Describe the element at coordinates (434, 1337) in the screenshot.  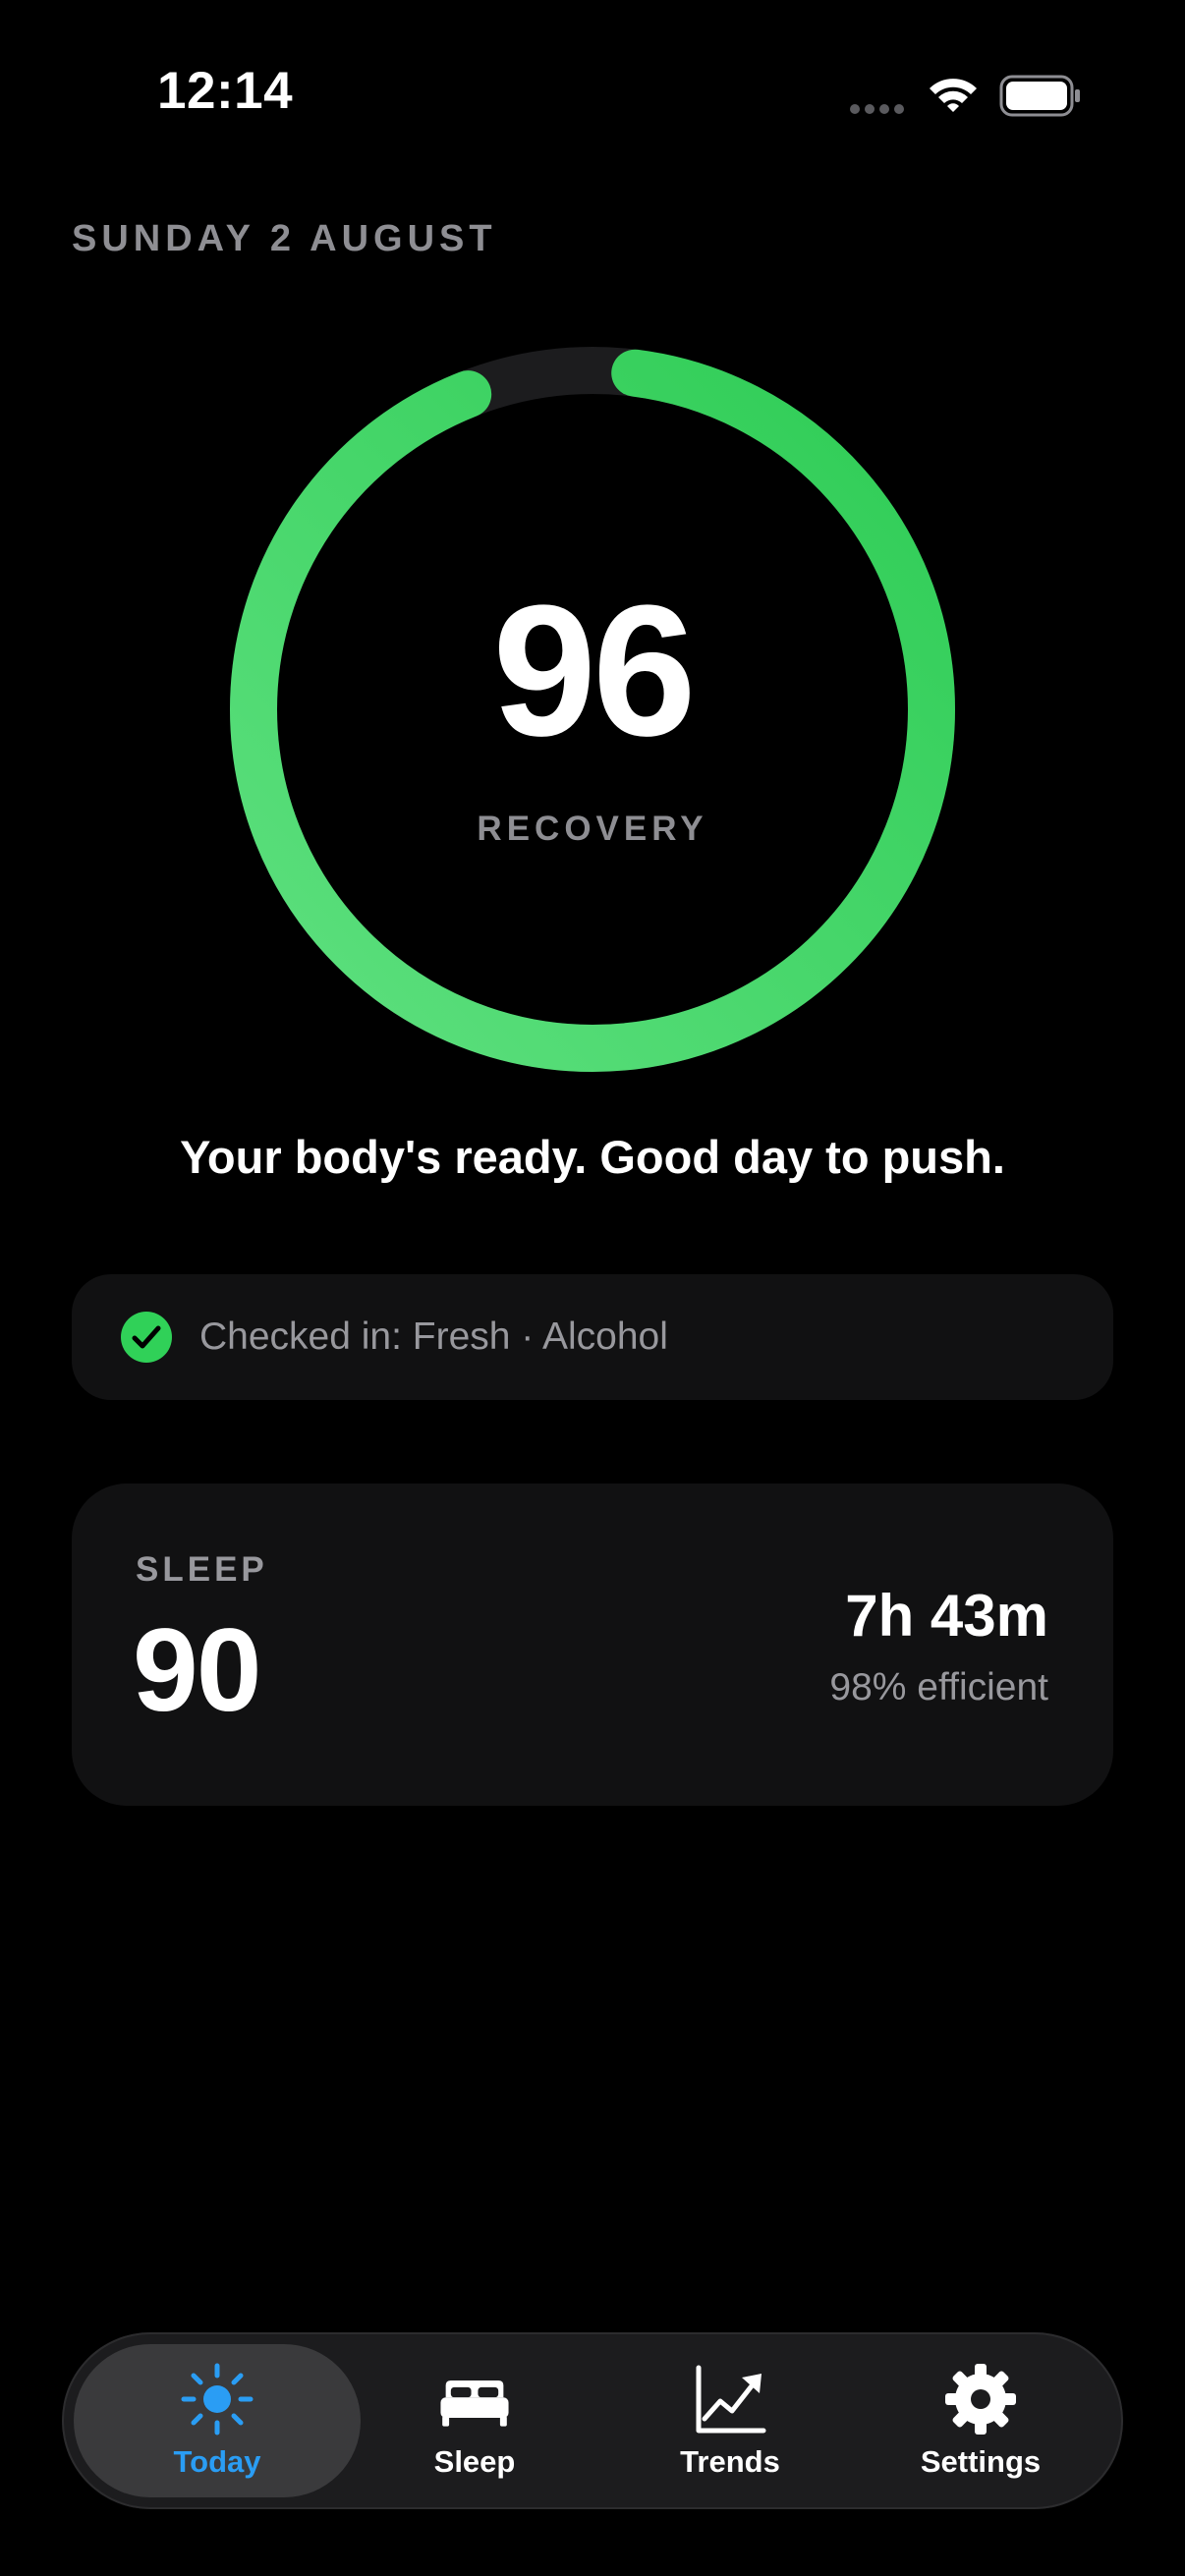
I see `checkin-text: Checked in: Fresh · Alcohol` at that location.